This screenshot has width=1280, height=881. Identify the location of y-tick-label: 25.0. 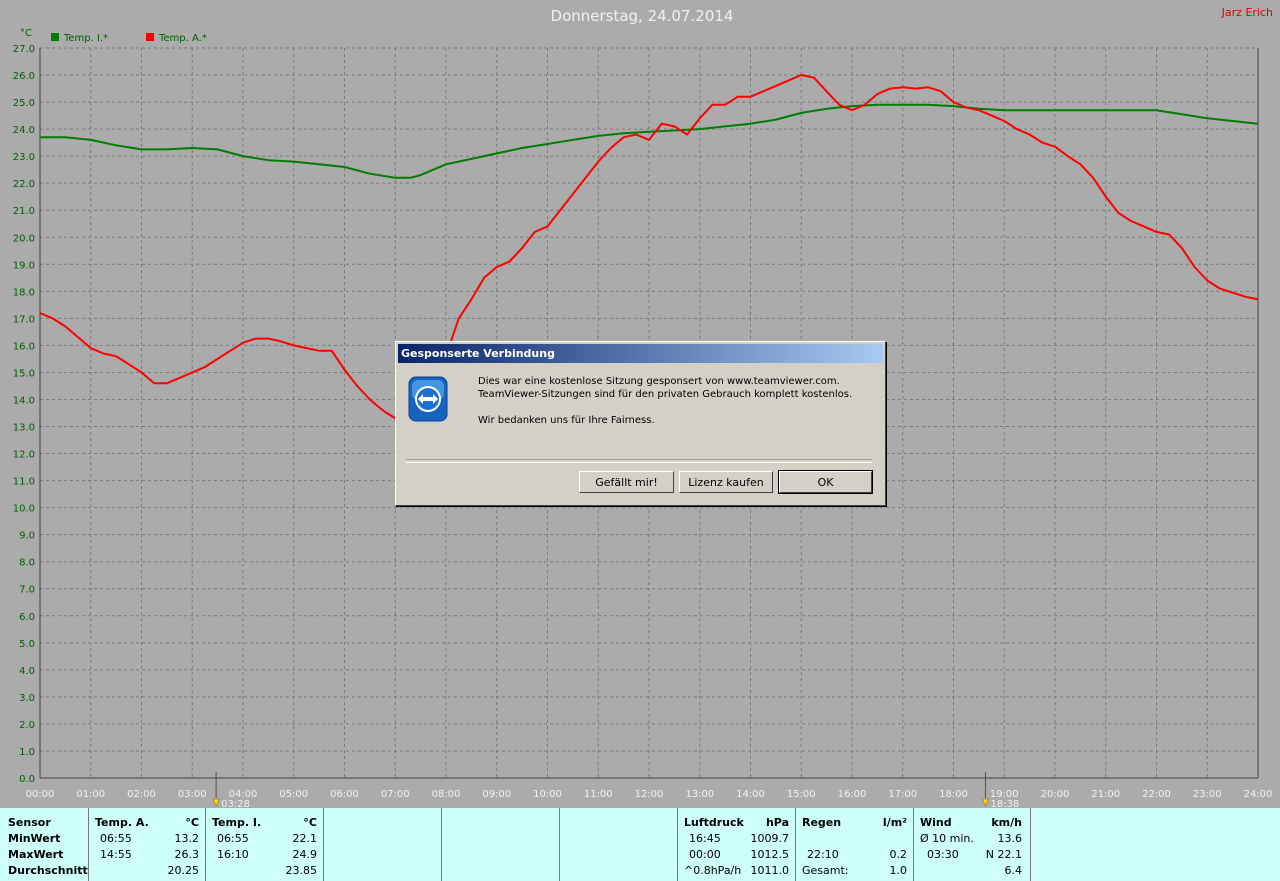
(24, 103).